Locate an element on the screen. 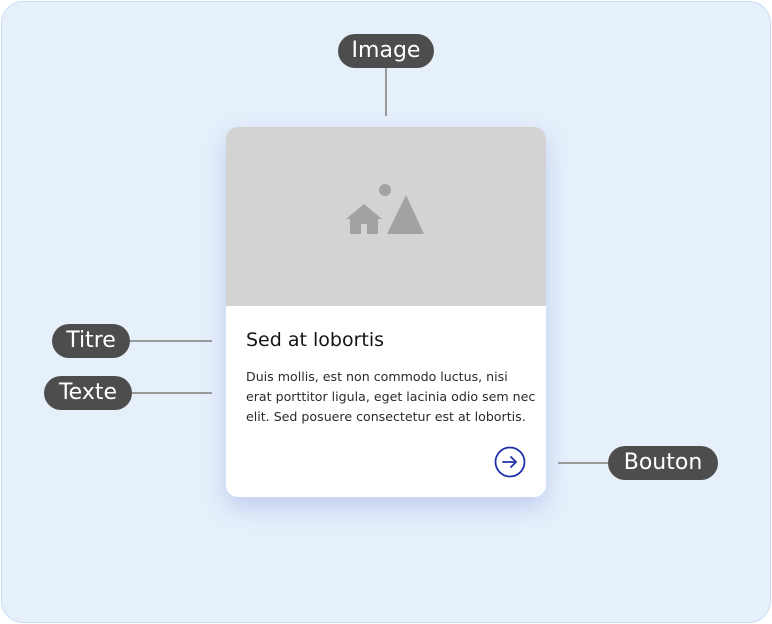 This screenshot has height=624, width=772. card-title: Sed at lobortis is located at coordinates (315, 340).